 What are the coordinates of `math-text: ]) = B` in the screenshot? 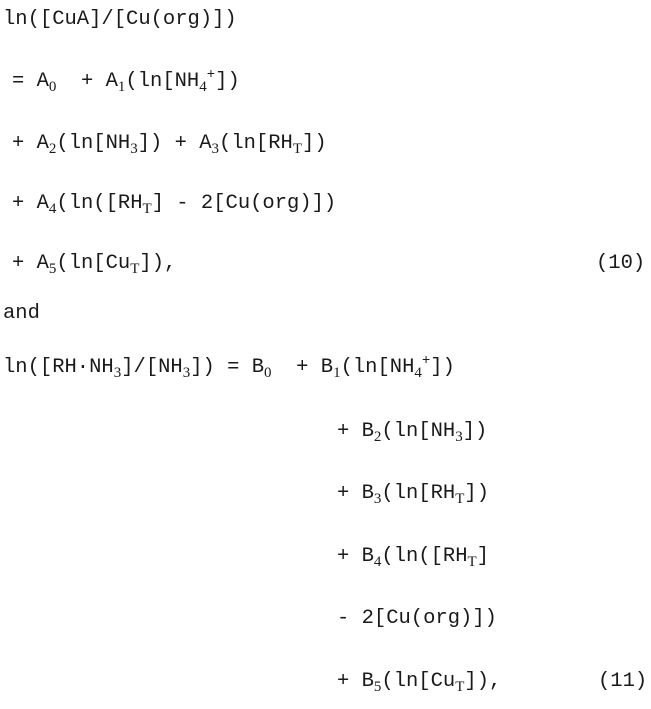 It's located at (227, 367).